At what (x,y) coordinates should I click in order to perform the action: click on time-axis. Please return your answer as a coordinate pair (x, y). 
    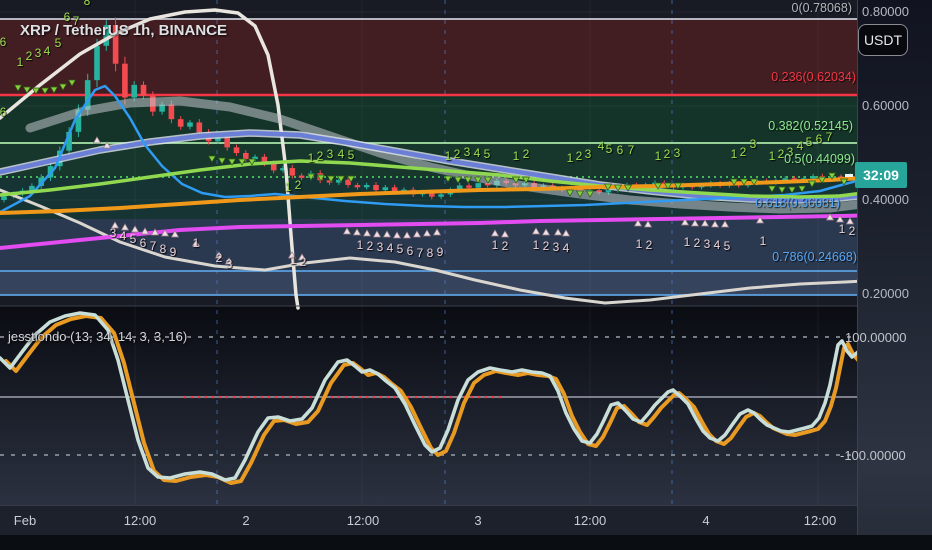
    Looking at the image, I should click on (428, 520).